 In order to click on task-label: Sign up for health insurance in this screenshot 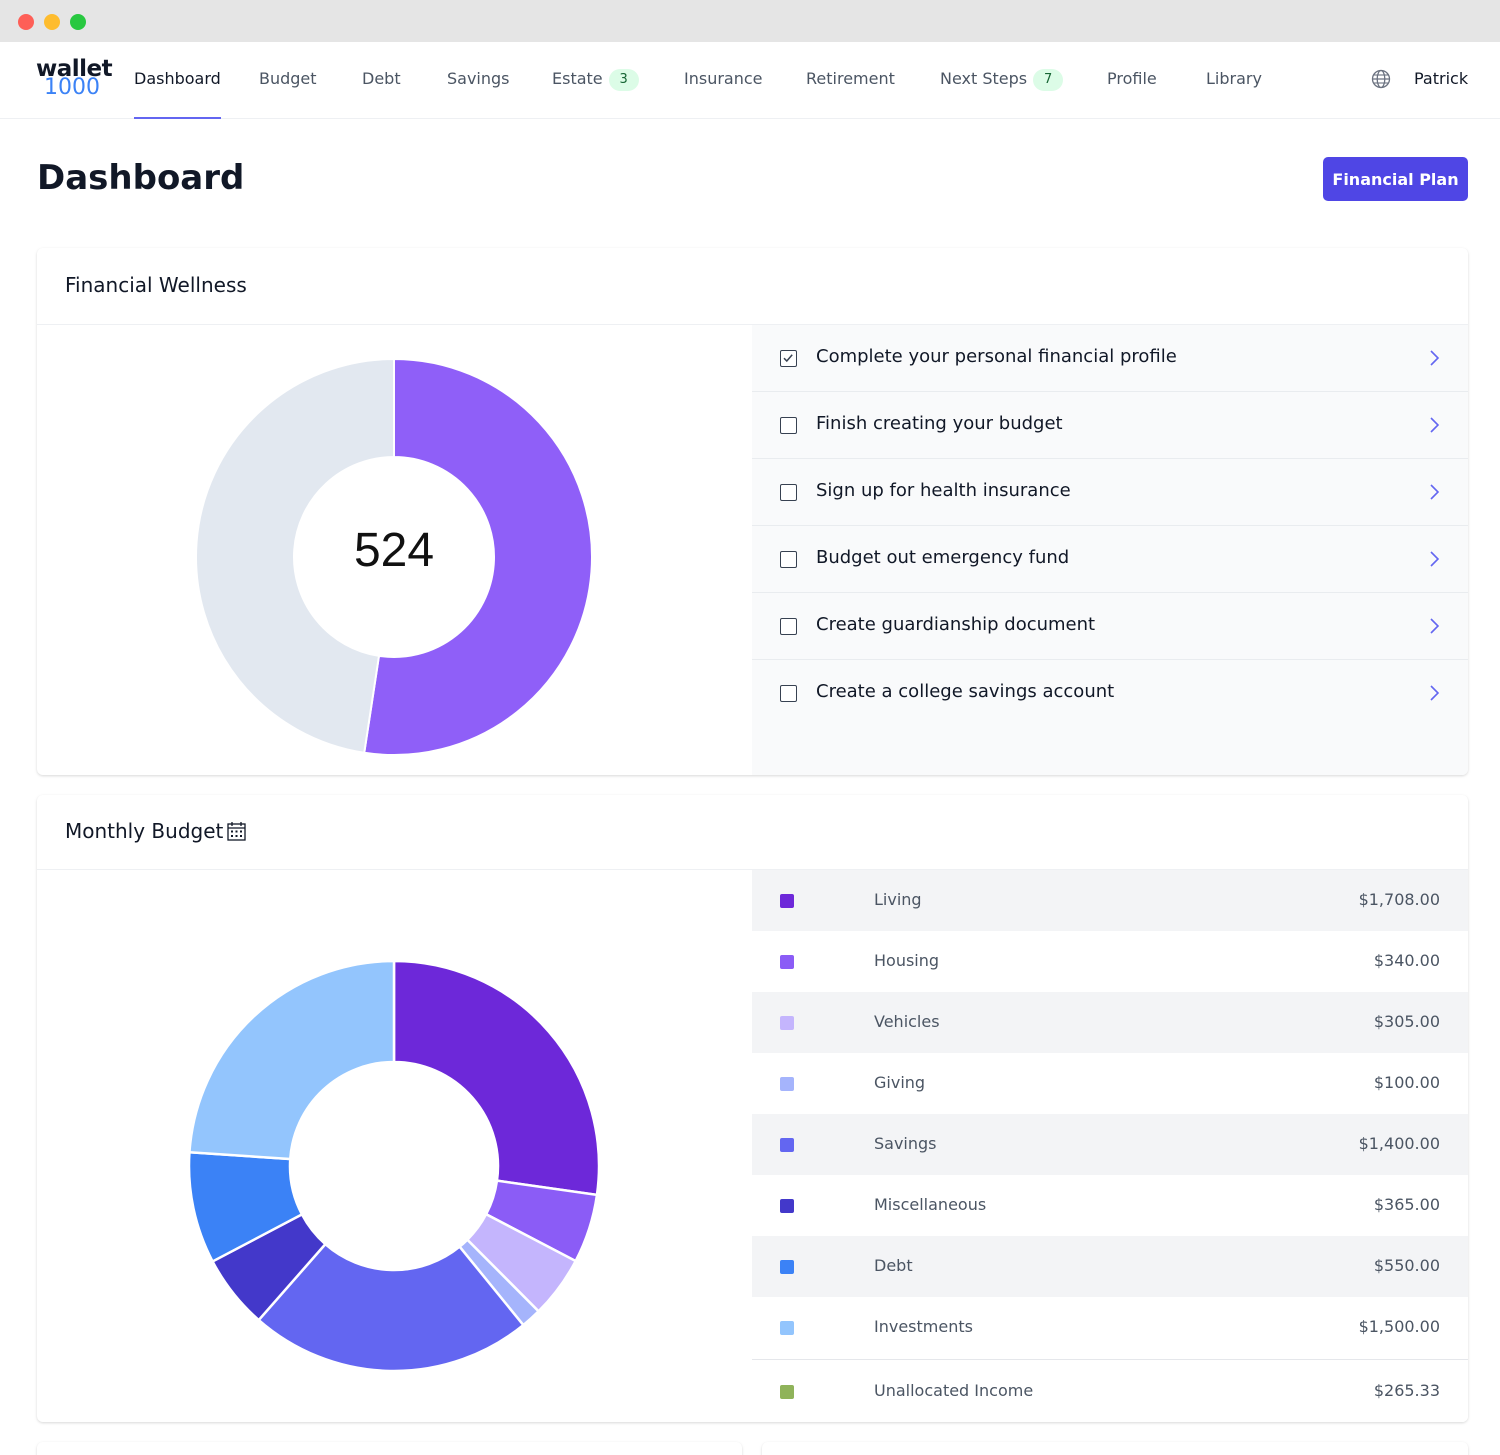, I will do `click(943, 490)`.